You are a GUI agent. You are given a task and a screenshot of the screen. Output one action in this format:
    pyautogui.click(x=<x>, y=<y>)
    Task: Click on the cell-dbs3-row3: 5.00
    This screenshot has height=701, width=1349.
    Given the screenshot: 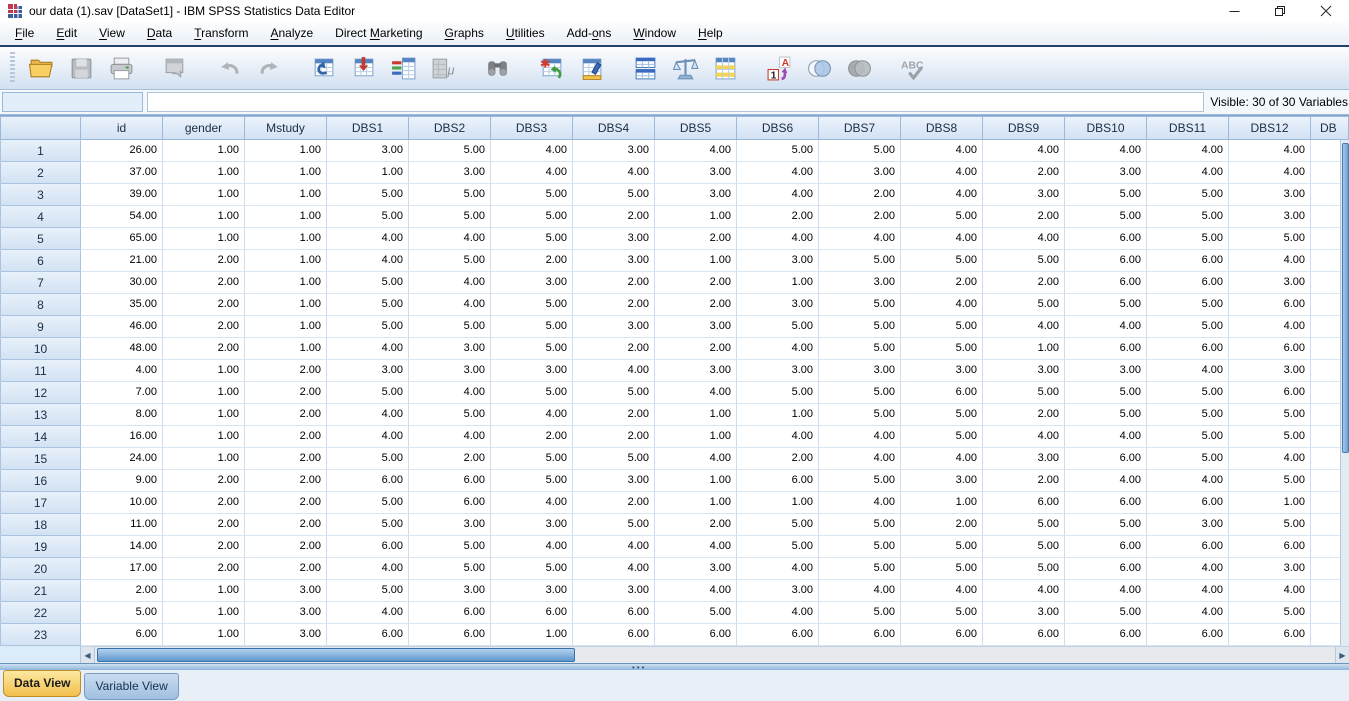 What is the action you would take?
    pyautogui.click(x=532, y=195)
    